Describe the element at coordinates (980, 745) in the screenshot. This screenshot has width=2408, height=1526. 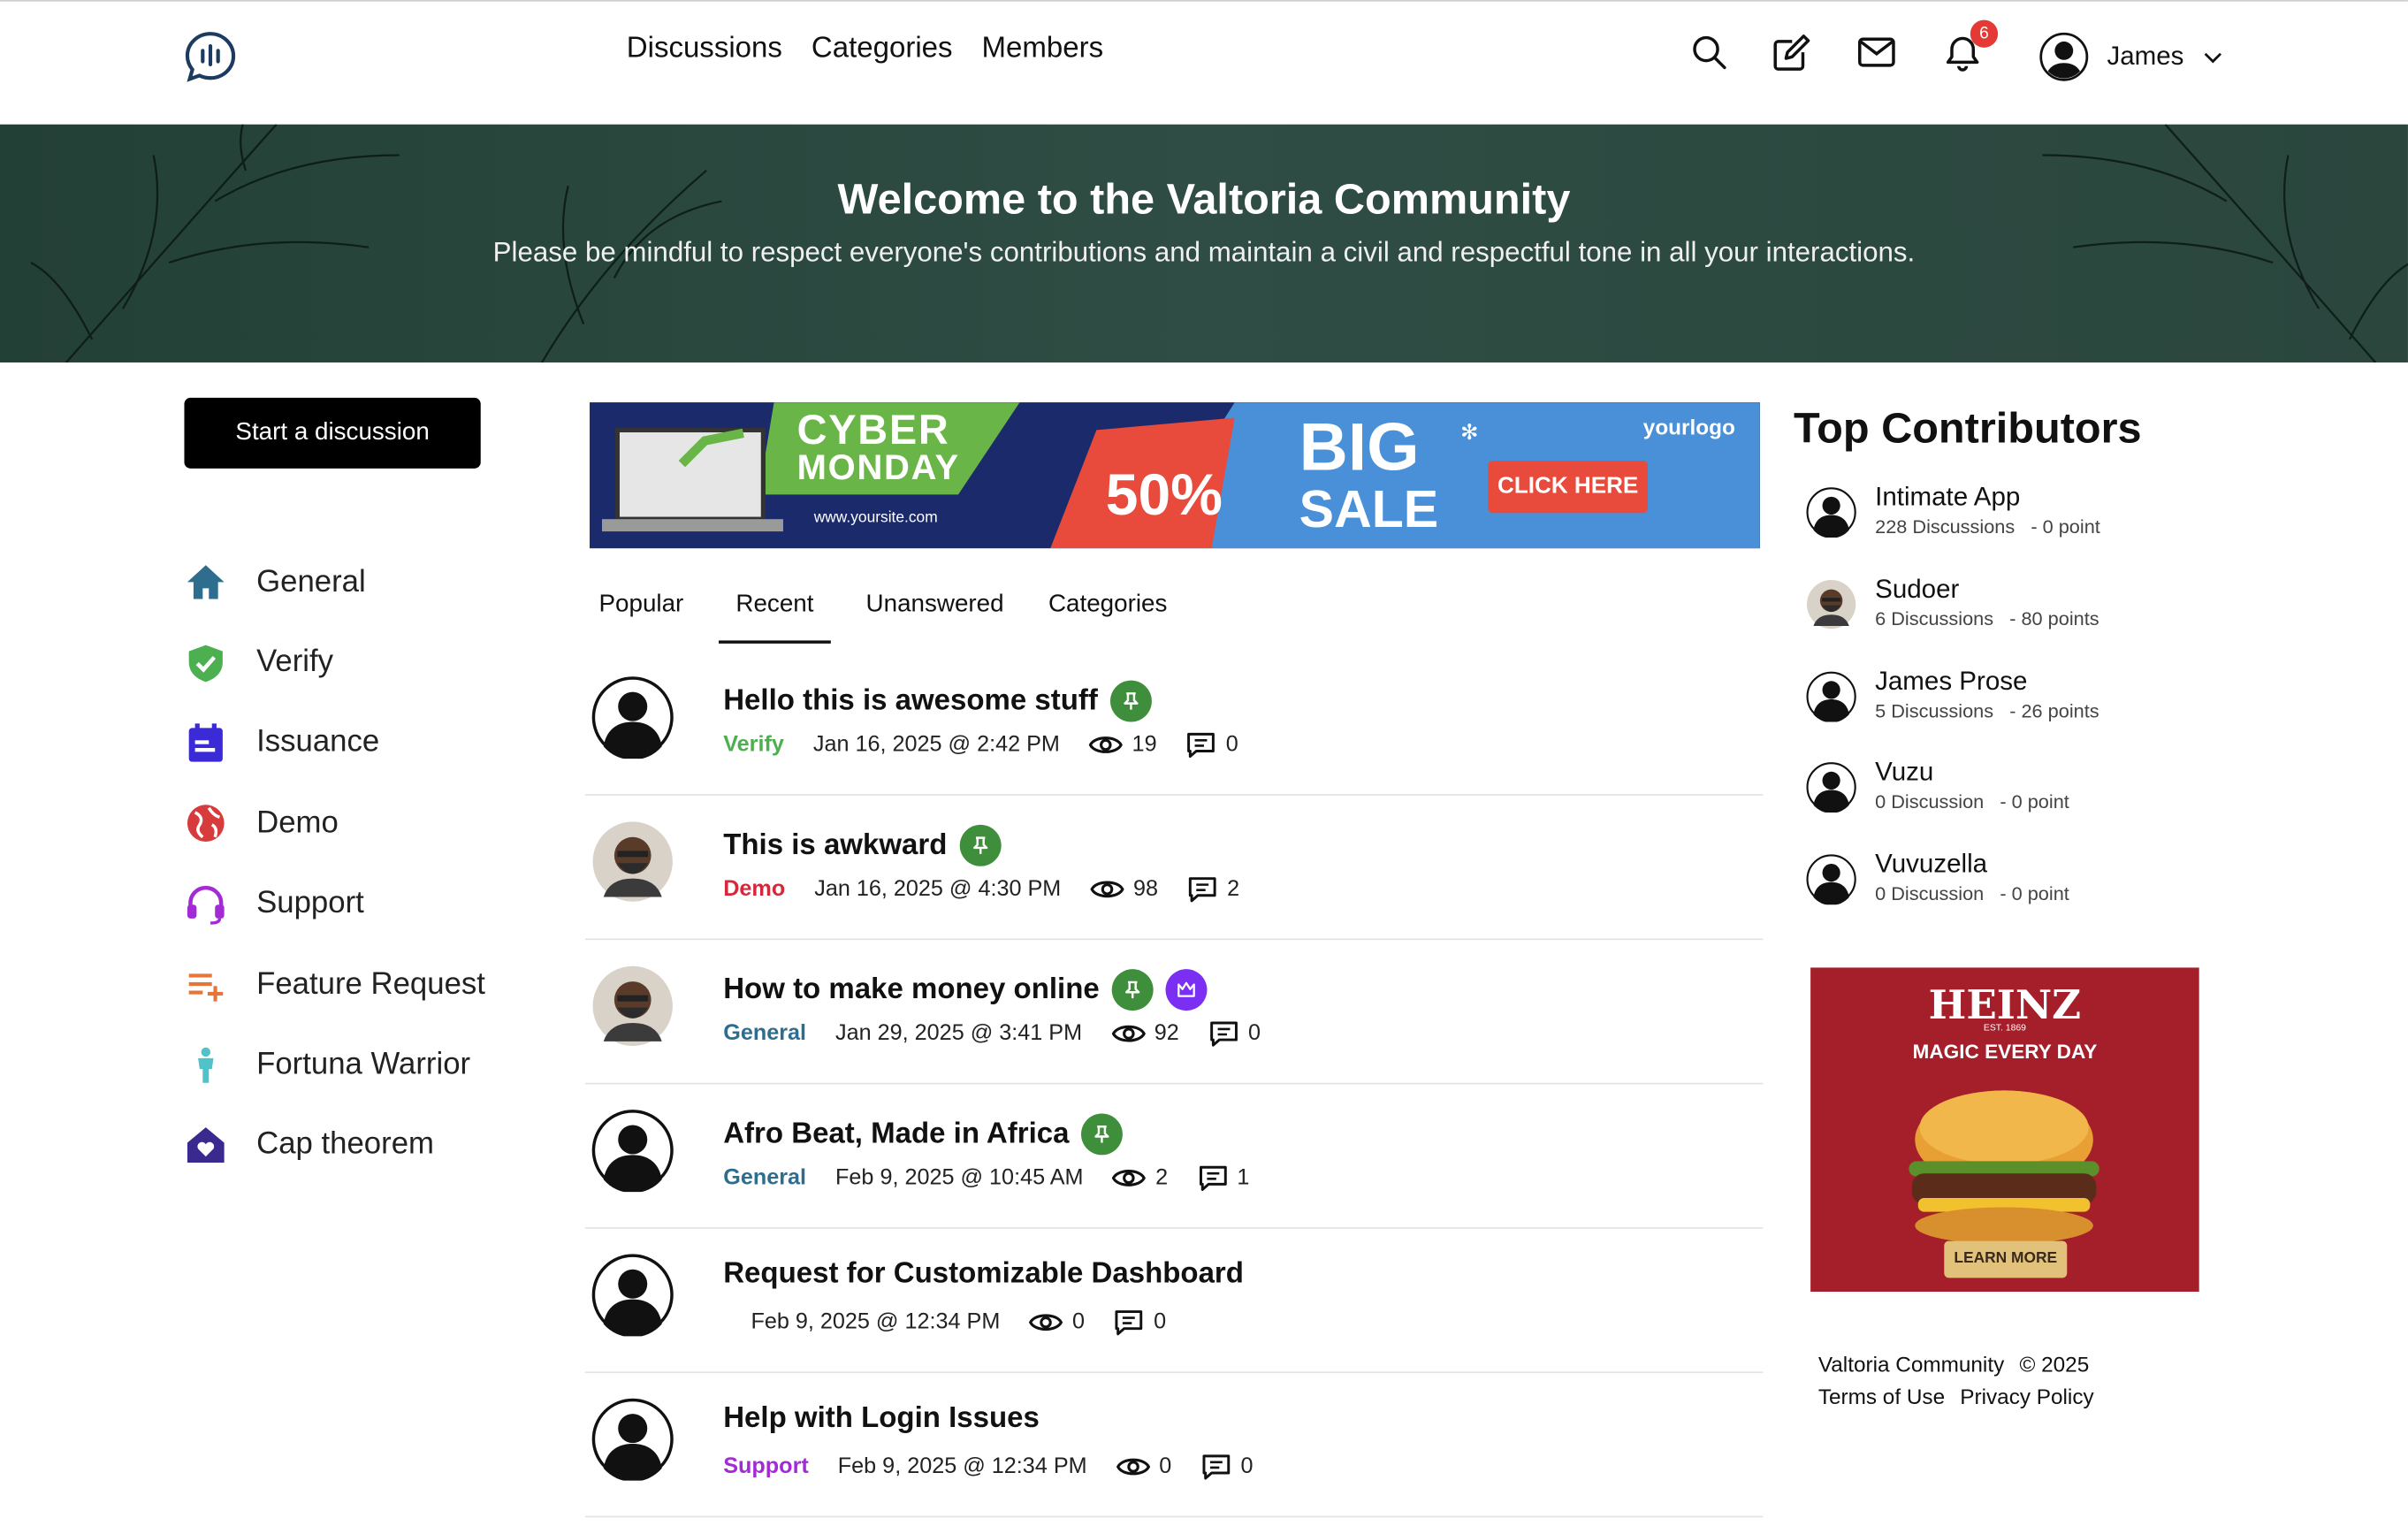
I see `discussion-meta: Verify Jan 16, 2025 @ 2:42 PM 19 0` at that location.